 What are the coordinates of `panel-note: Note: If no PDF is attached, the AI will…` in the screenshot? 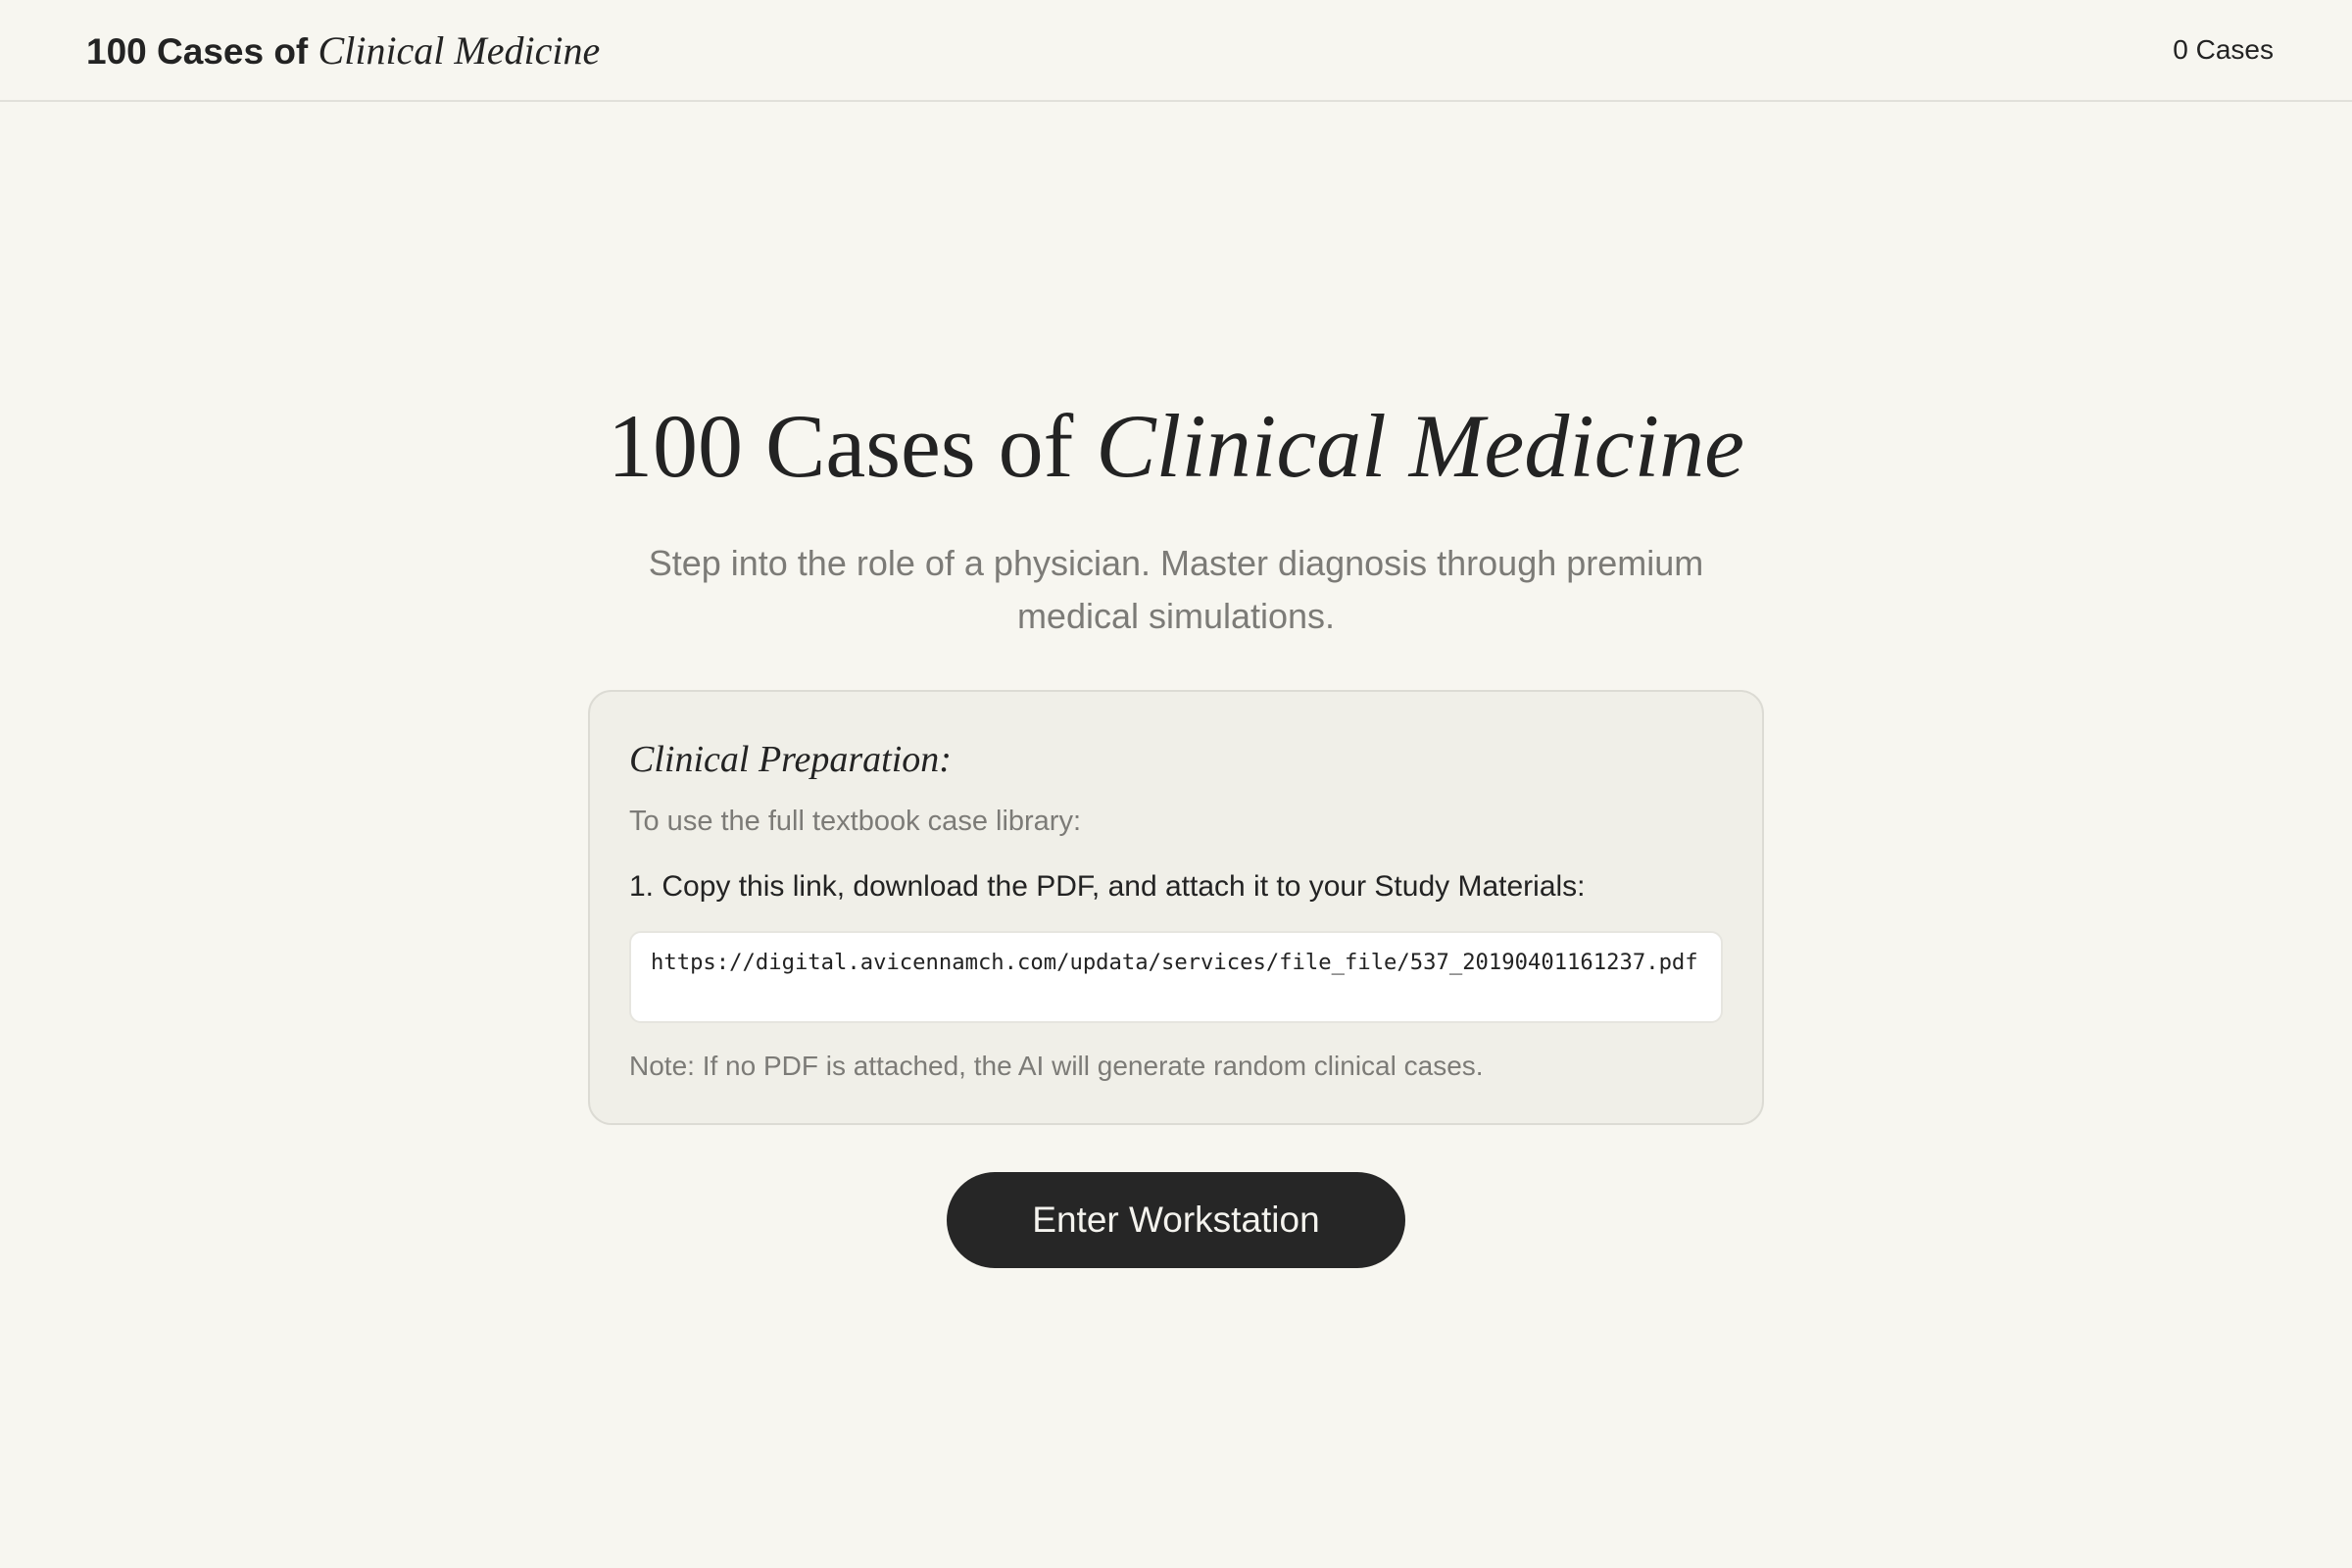 It's located at (1056, 1066).